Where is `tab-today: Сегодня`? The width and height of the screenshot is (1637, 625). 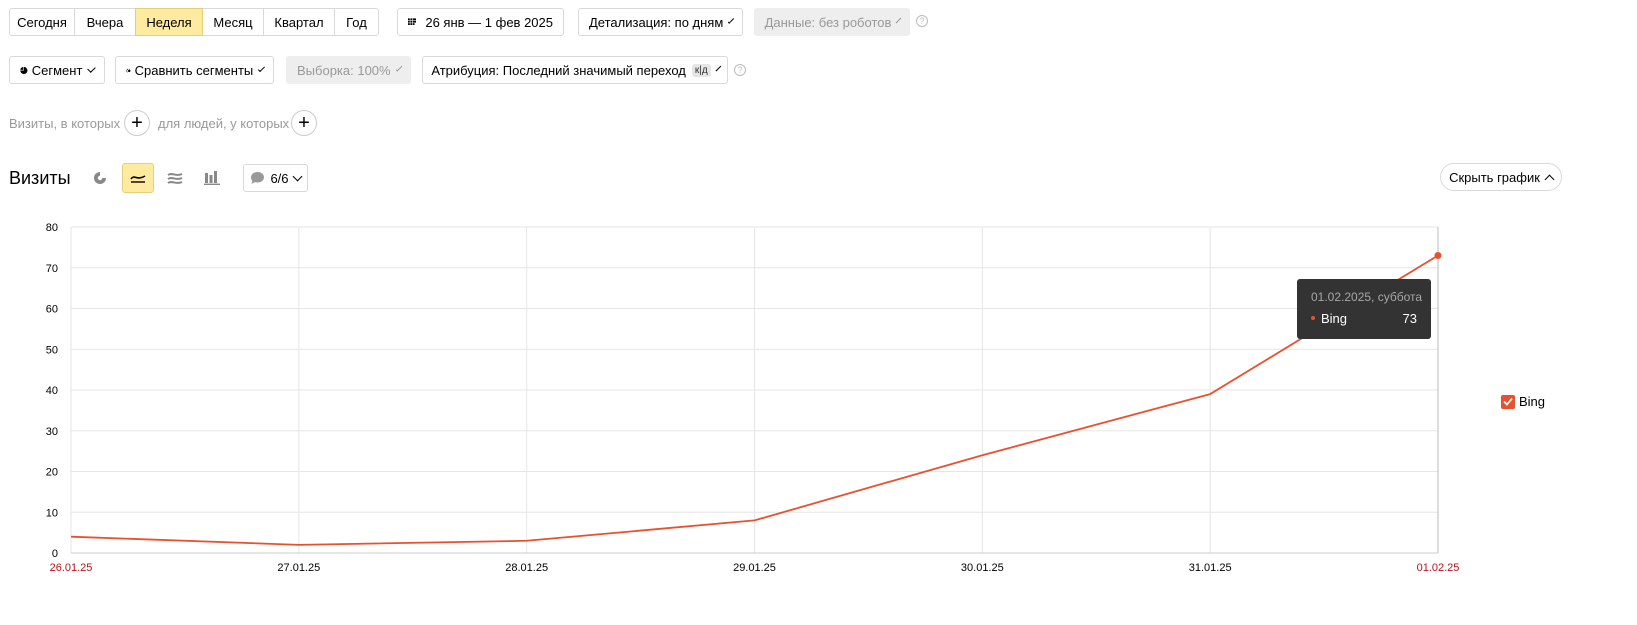 tab-today: Сегодня is located at coordinates (42, 22).